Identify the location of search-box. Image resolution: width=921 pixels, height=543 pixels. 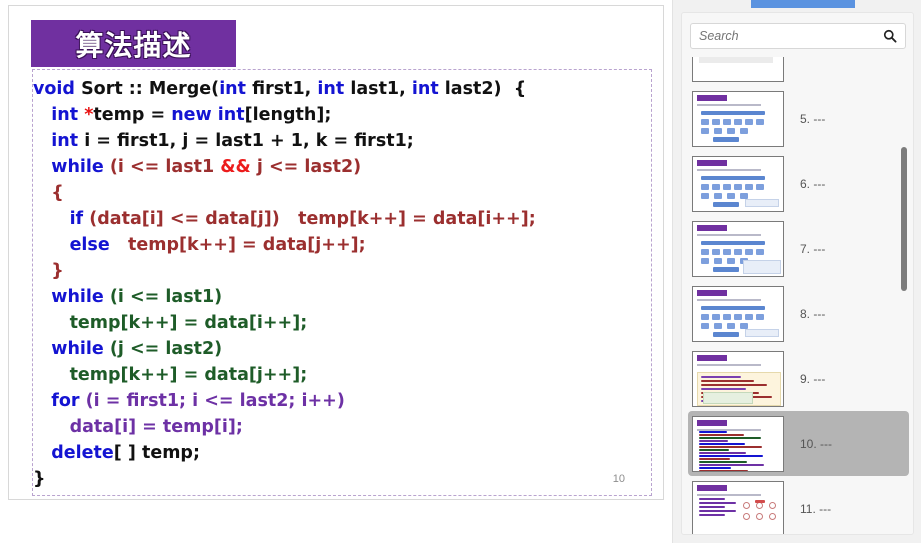
(798, 36).